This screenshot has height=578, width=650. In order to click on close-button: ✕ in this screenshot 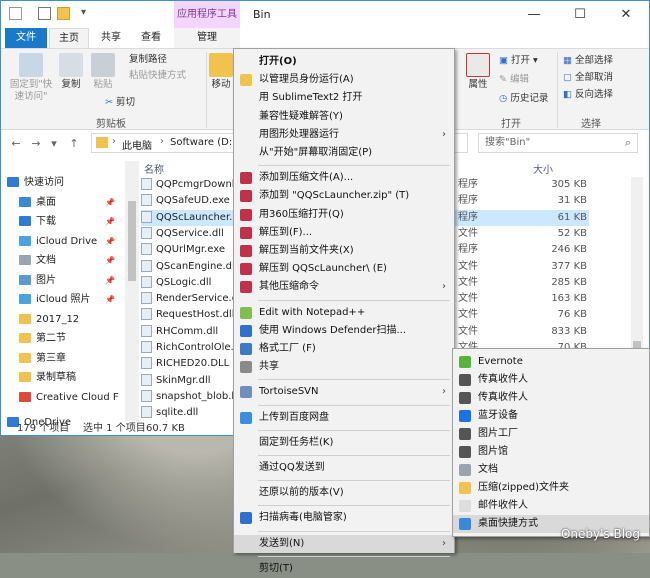, I will do `click(626, 14)`.